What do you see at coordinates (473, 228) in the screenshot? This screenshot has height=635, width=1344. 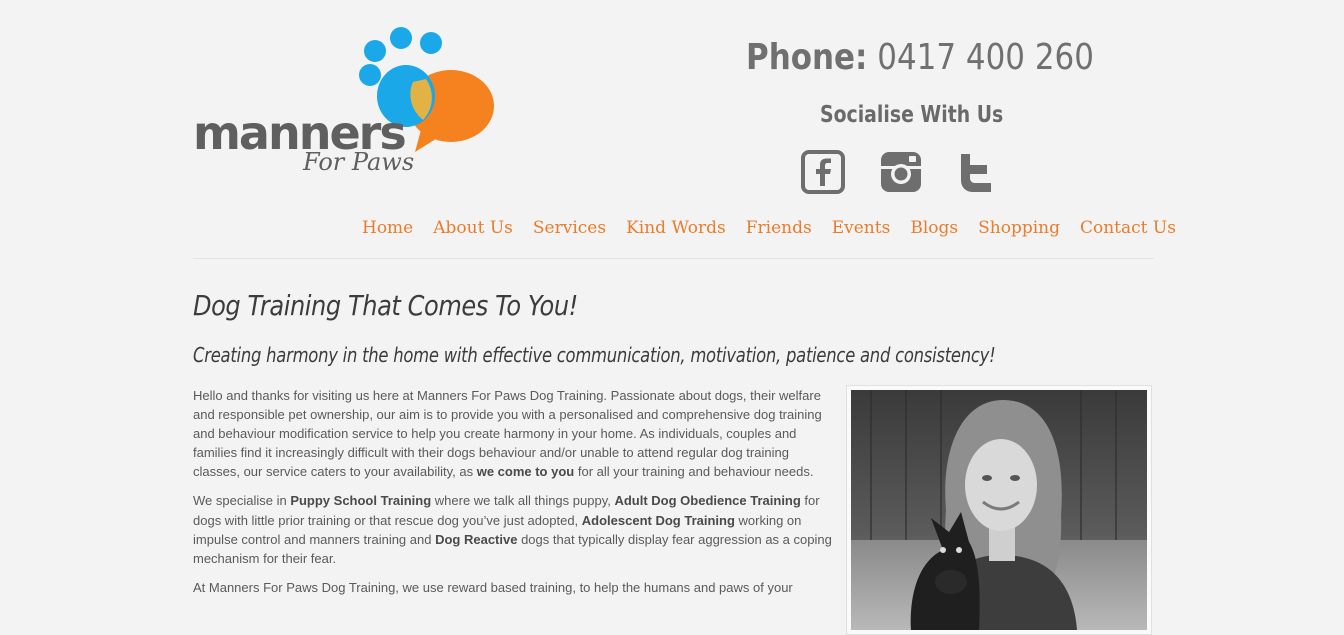 I see `nav-about-us: About Us` at bounding box center [473, 228].